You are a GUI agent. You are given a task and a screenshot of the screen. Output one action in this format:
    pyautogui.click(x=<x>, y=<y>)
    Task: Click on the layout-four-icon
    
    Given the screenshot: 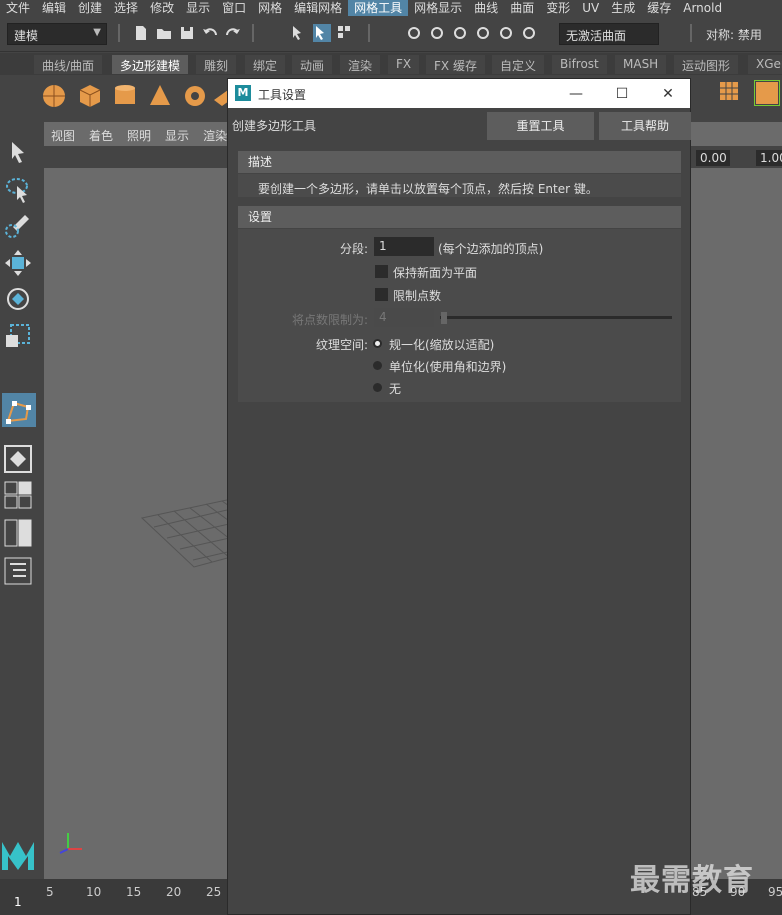 What is the action you would take?
    pyautogui.click(x=18, y=495)
    